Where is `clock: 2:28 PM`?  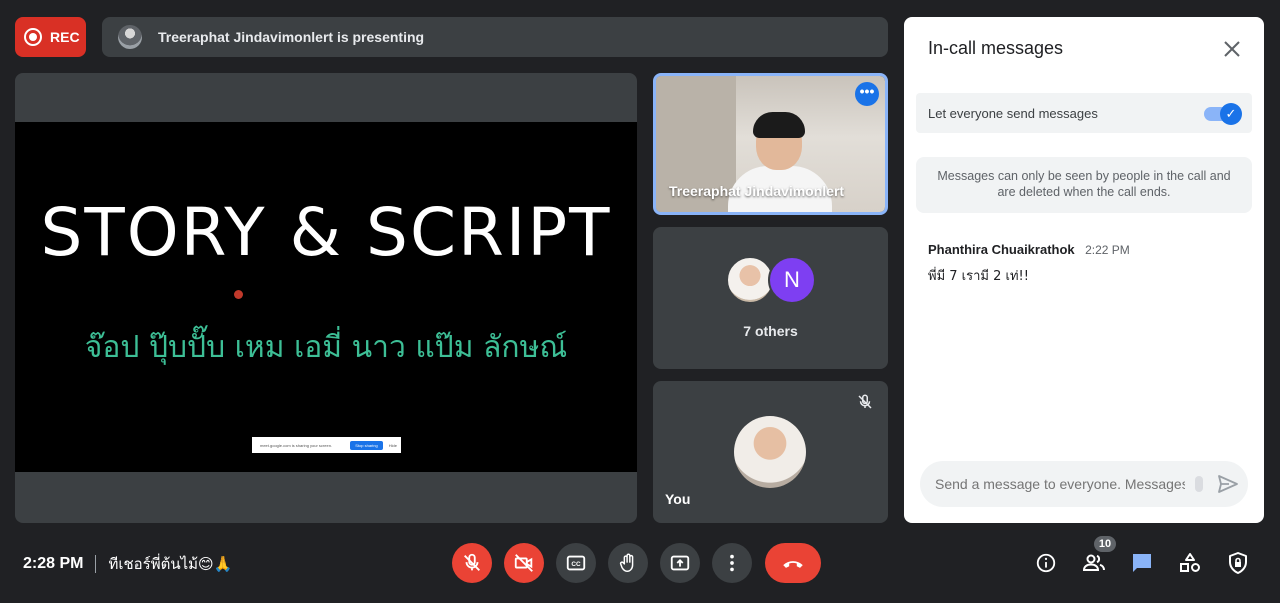
clock: 2:28 PM is located at coordinates (53, 563).